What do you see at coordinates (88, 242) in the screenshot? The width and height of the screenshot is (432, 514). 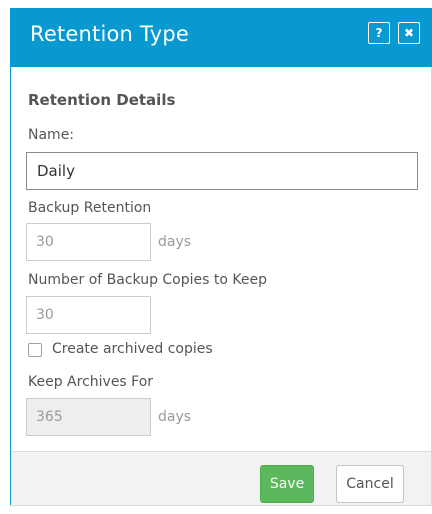 I see `backup-retention-input: 30` at bounding box center [88, 242].